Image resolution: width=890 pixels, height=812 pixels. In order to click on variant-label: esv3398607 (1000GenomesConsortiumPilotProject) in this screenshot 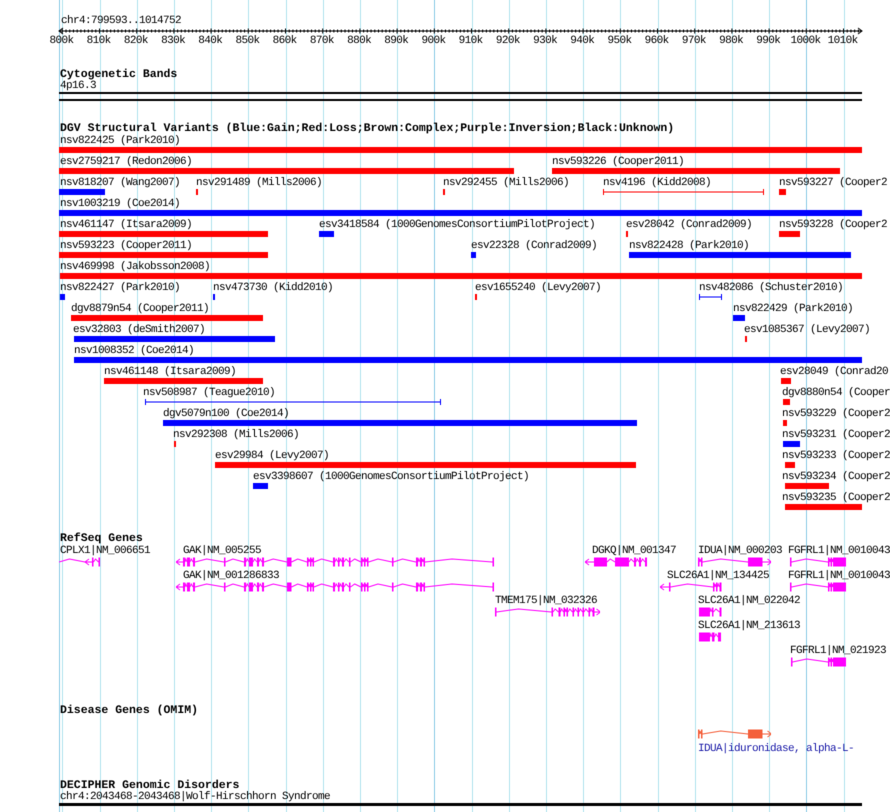, I will do `click(391, 477)`.